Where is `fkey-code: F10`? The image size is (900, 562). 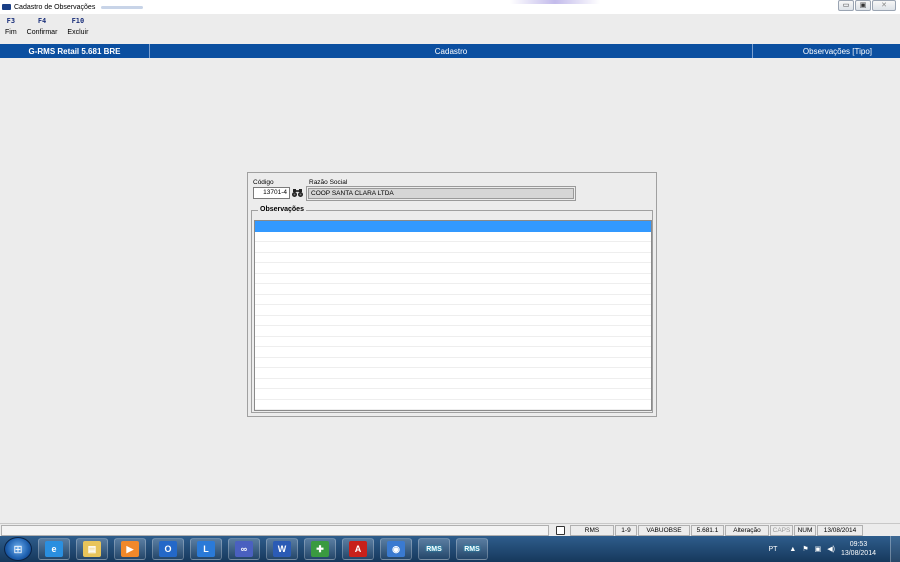 fkey-code: F10 is located at coordinates (78, 21).